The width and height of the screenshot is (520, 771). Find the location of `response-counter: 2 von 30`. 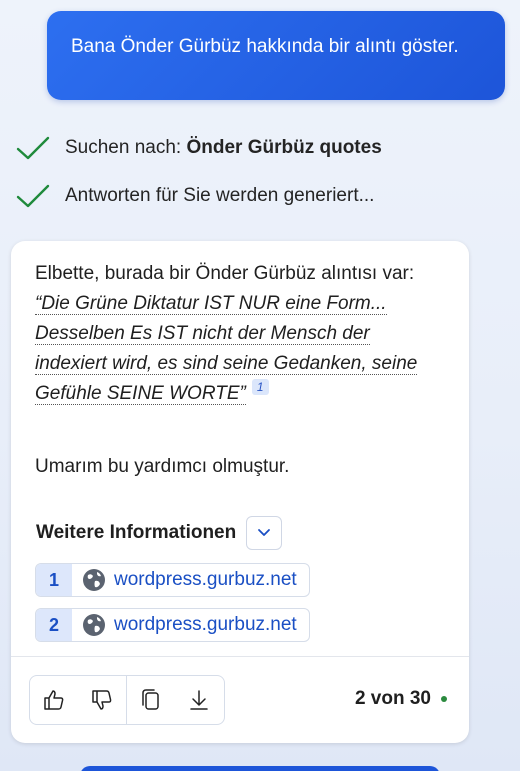

response-counter: 2 von 30 is located at coordinates (401, 699).